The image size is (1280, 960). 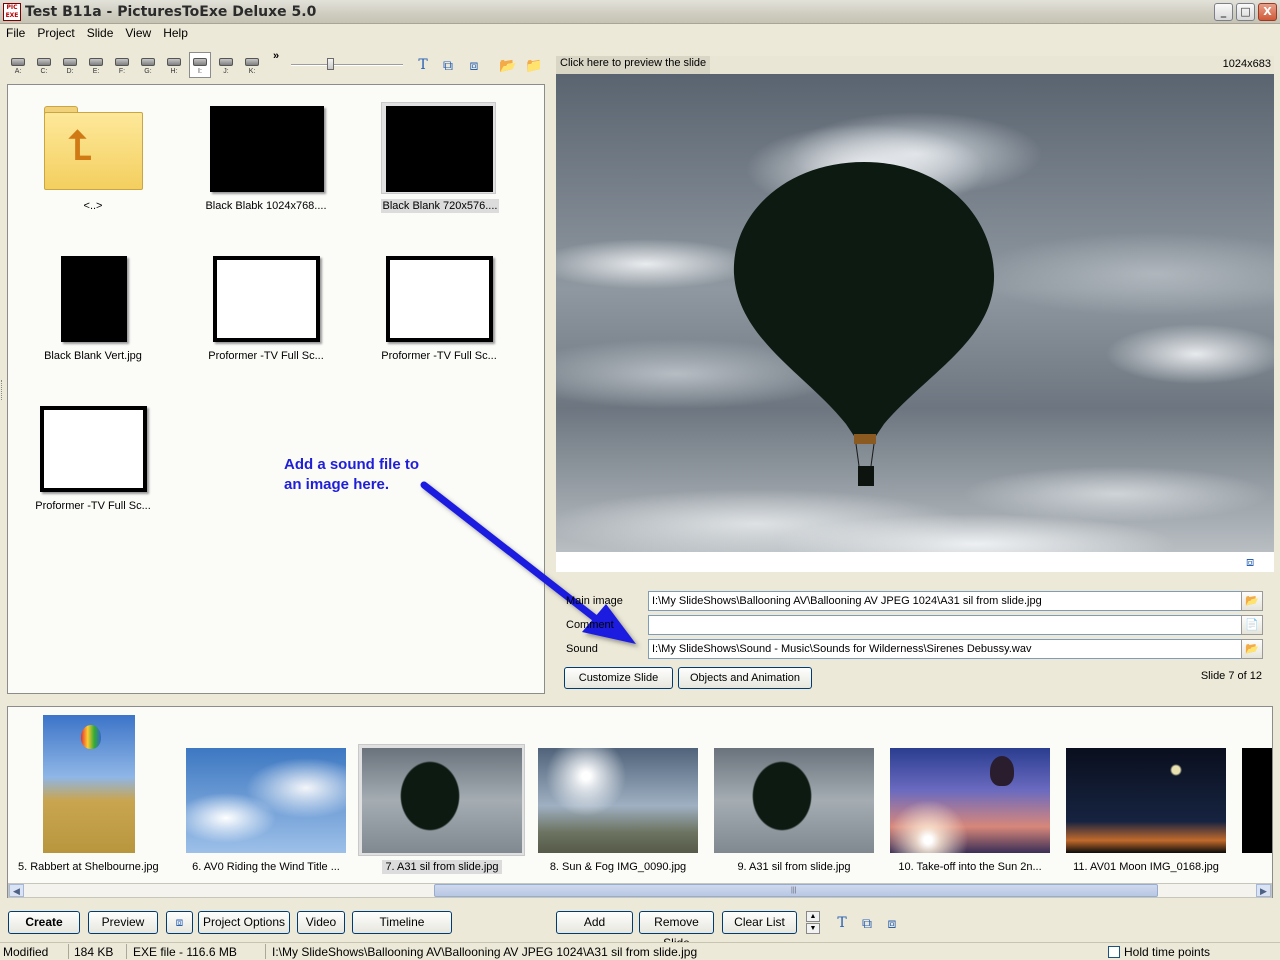 I want to click on copy-icon: ⧉, so click(x=867, y=923).